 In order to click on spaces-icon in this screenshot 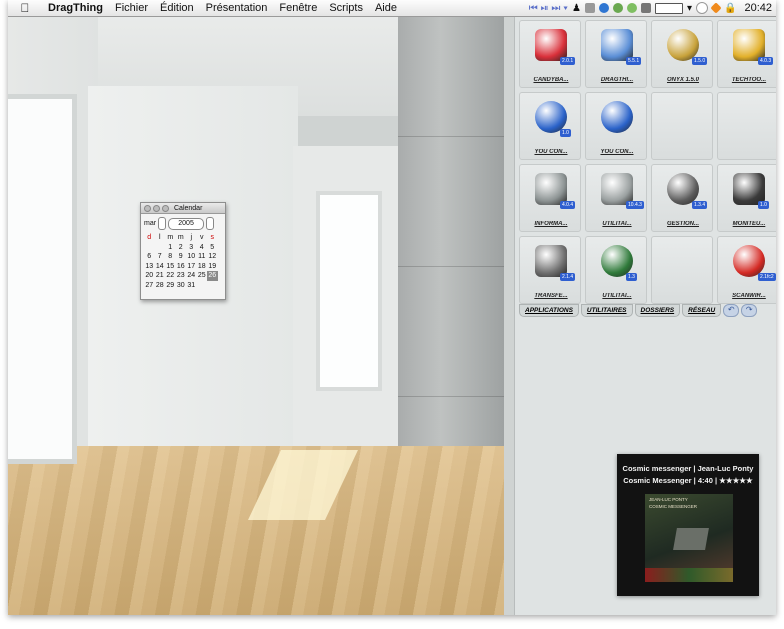, I will do `click(668, 8)`.